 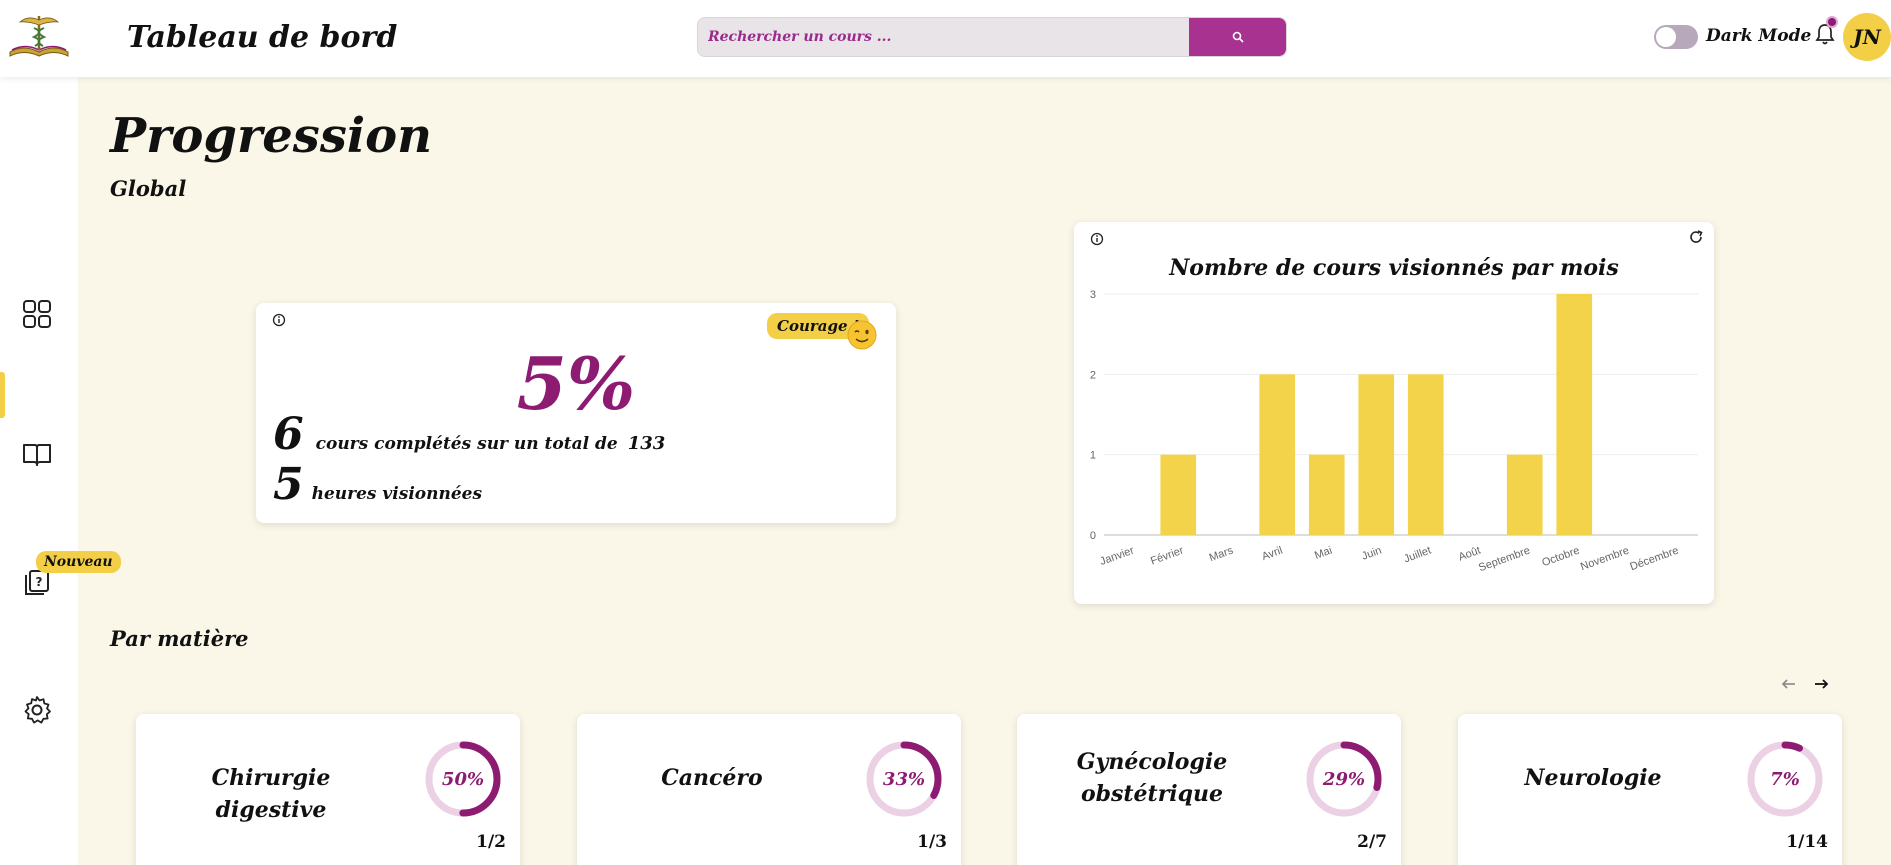 What do you see at coordinates (1371, 554) in the screenshot?
I see `x-tick-label: Juin` at bounding box center [1371, 554].